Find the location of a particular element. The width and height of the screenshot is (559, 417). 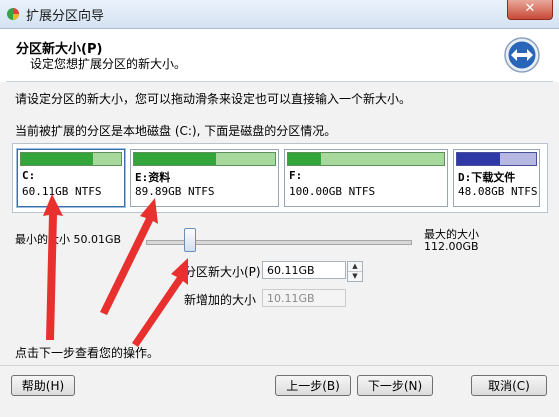

partition-d: D:下载文件 48.08GB NTFS is located at coordinates (496, 178).